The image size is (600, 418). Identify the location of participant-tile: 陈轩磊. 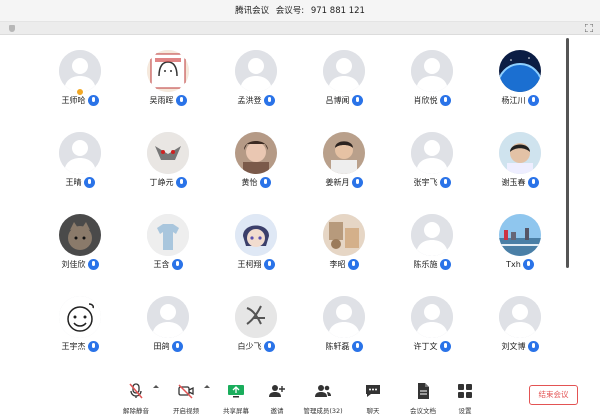
(344, 326).